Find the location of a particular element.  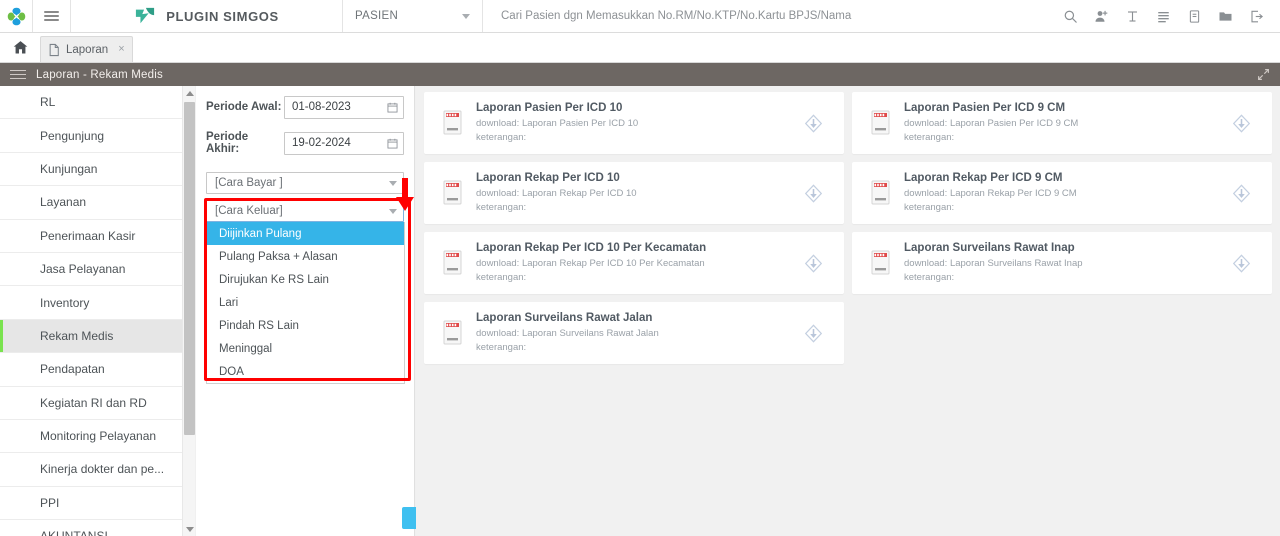

sidebar-item-ppi: PPI is located at coordinates (91, 504).